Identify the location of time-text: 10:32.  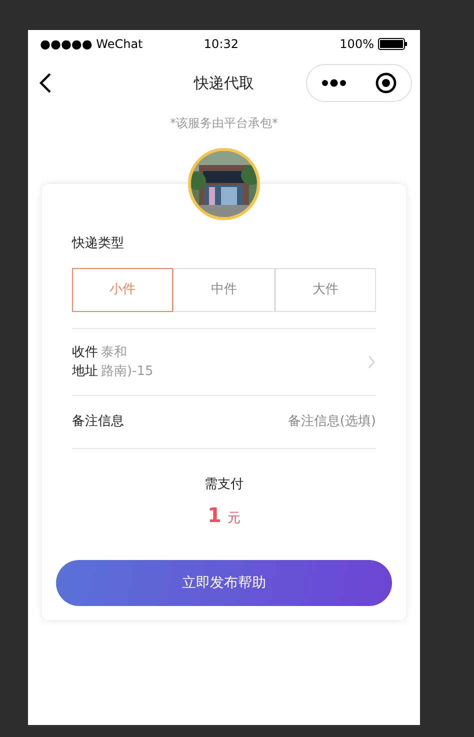
(221, 44).